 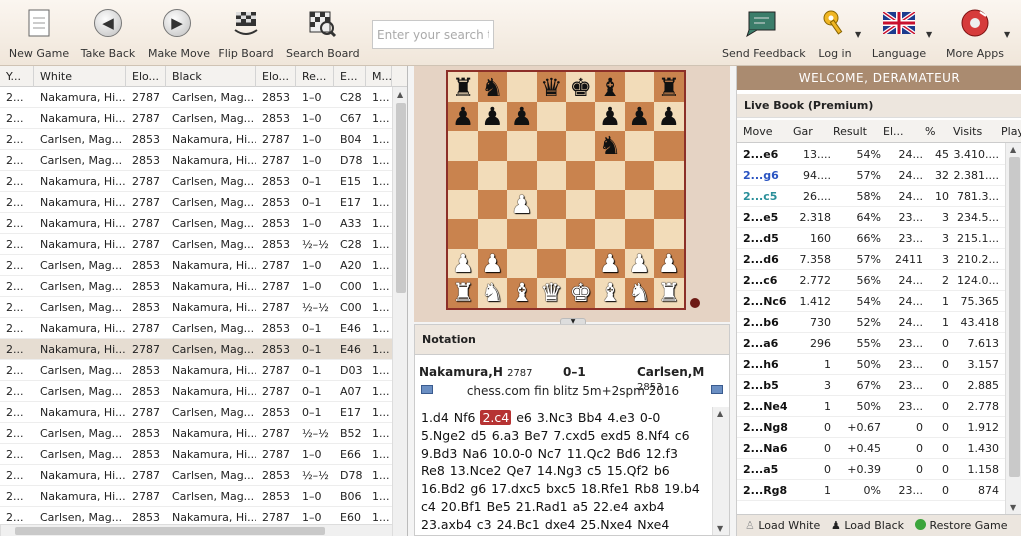 What do you see at coordinates (323, 35) in the screenshot?
I see `search-board-button: Search Board` at bounding box center [323, 35].